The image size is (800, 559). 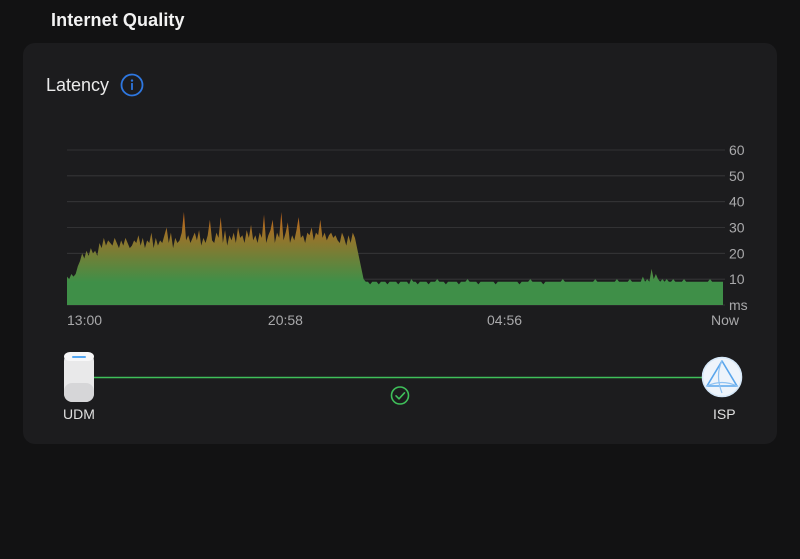 I want to click on udm-device-icon, so click(x=79, y=377).